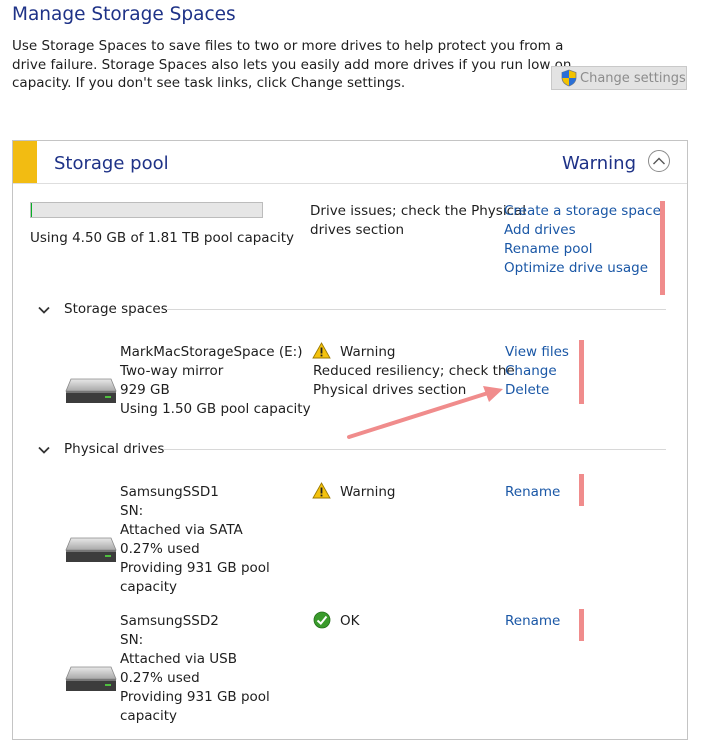 Image resolution: width=724 pixels, height=750 pixels. I want to click on add-drives-link: Add drives, so click(582, 230).